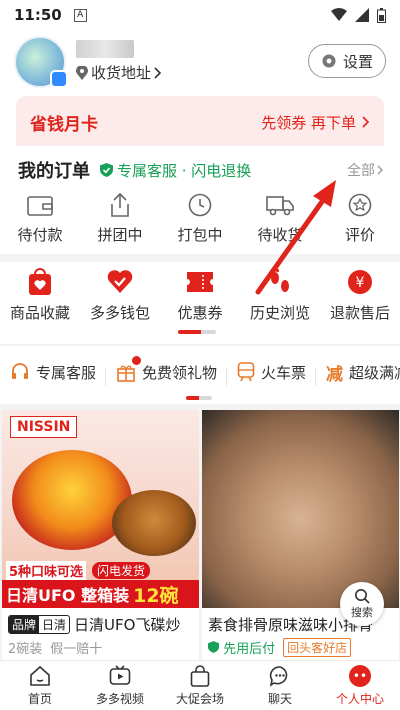 This screenshot has height=710, width=400. What do you see at coordinates (279, 313) in the screenshot?
I see `quick-item-label: 历史浏览` at bounding box center [279, 313].